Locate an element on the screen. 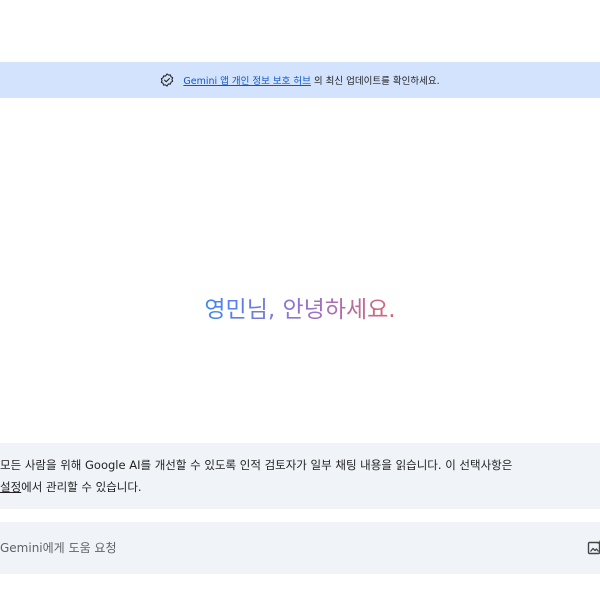 The width and height of the screenshot is (600, 600). privacy-hub-banner: Gemini 앱 개인 정보 보호 허브 의 최신 업데이트를 확인하세요. is located at coordinates (300, 80).